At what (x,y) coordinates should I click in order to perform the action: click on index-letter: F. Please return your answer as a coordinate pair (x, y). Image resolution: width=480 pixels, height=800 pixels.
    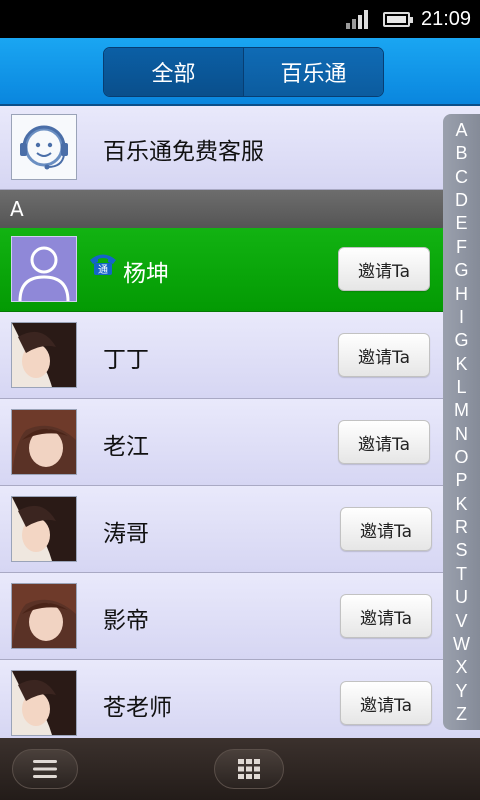
    Looking at the image, I should click on (461, 247).